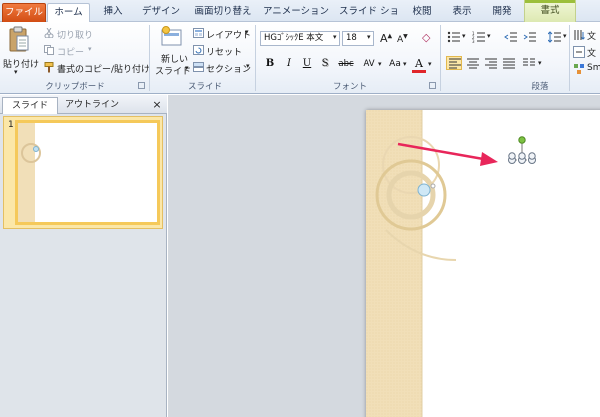 This screenshot has height=417, width=600. What do you see at coordinates (432, 85) in the screenshot?
I see `font-launcher-icon` at bounding box center [432, 85].